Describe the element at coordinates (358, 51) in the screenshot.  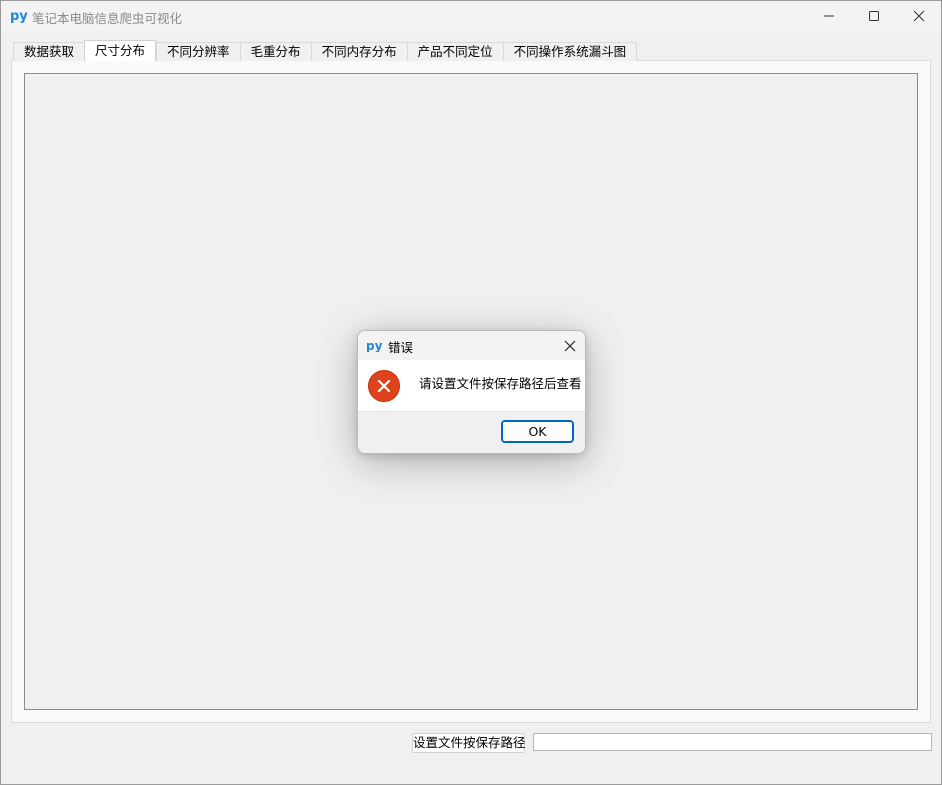
I see `tab-memory: 不同内存分布` at that location.